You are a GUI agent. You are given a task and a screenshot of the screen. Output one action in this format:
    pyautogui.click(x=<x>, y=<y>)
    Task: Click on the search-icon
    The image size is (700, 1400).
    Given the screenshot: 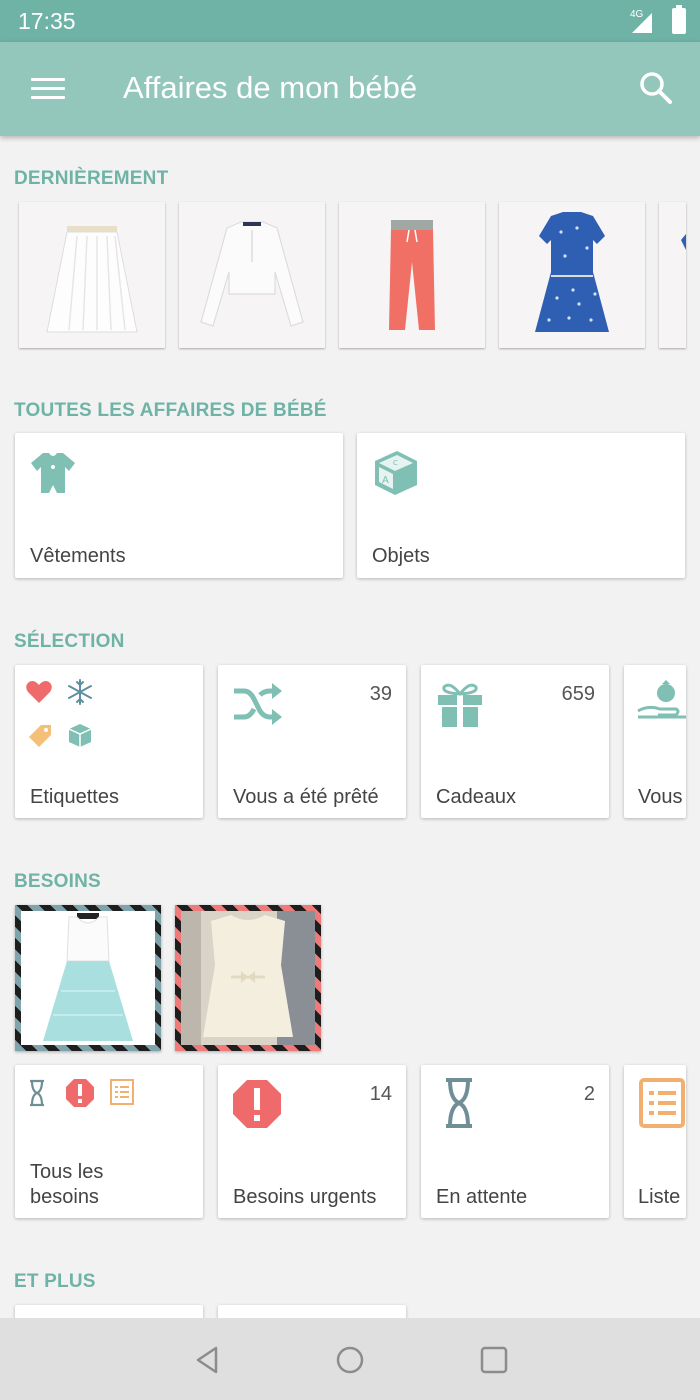 What is the action you would take?
    pyautogui.click(x=656, y=88)
    